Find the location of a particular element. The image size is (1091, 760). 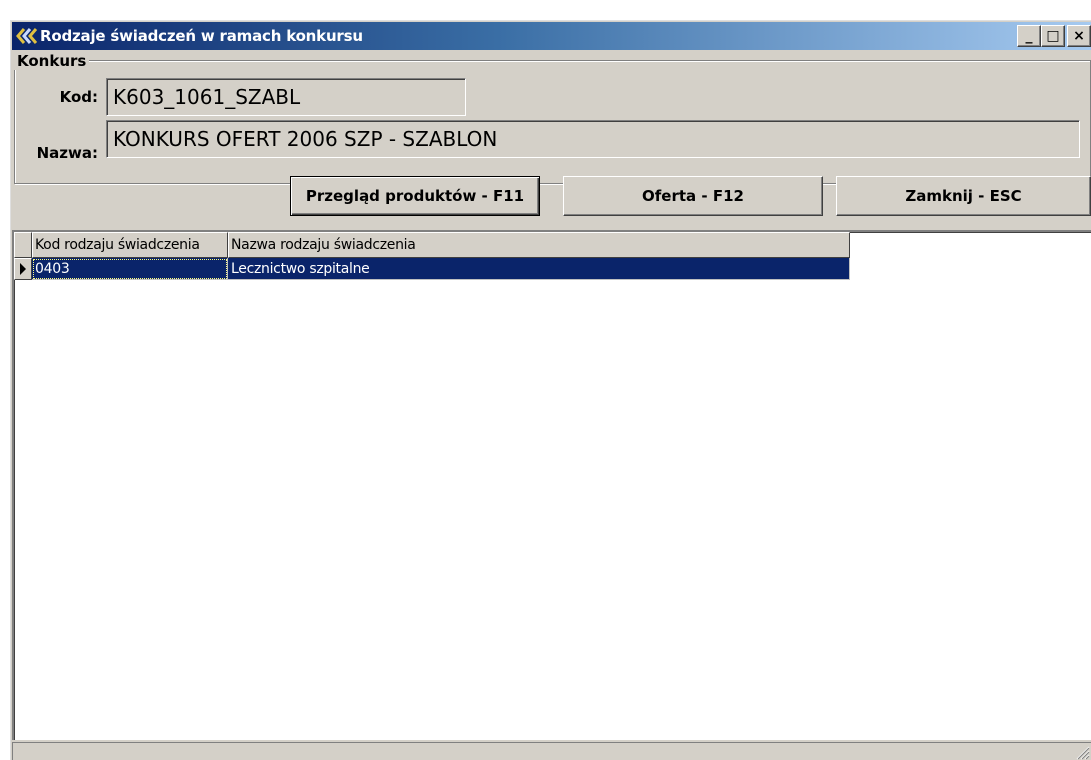

maximize-icon: □ is located at coordinates (1053, 36).